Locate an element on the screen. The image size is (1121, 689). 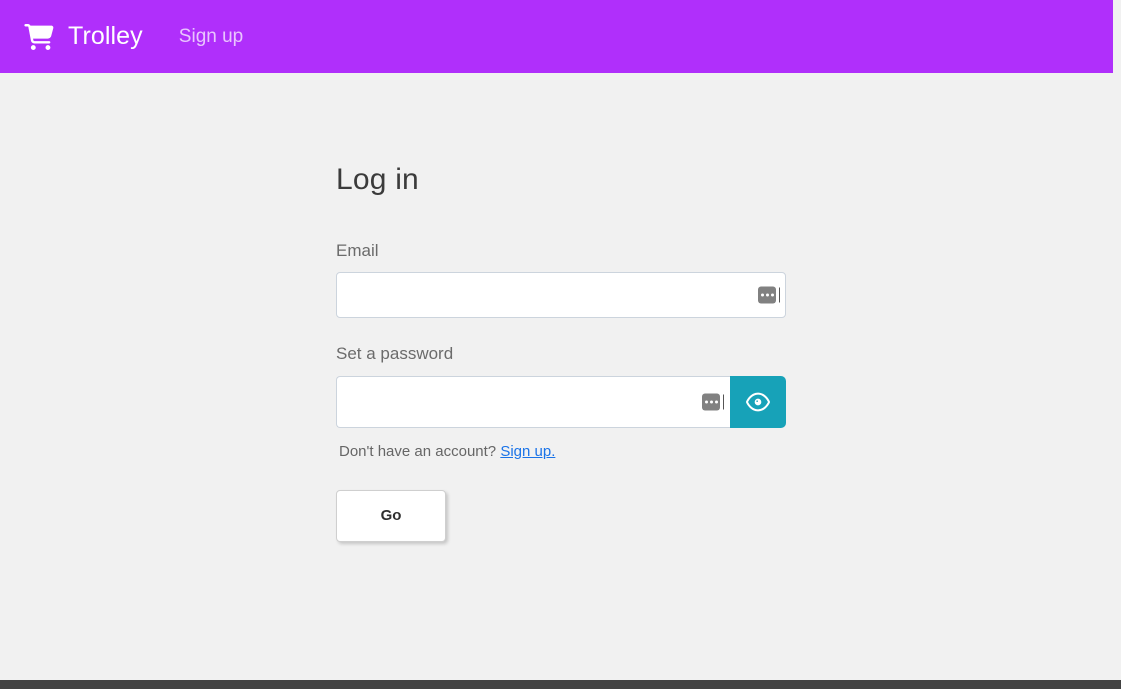
email-input-shell is located at coordinates (561, 295).